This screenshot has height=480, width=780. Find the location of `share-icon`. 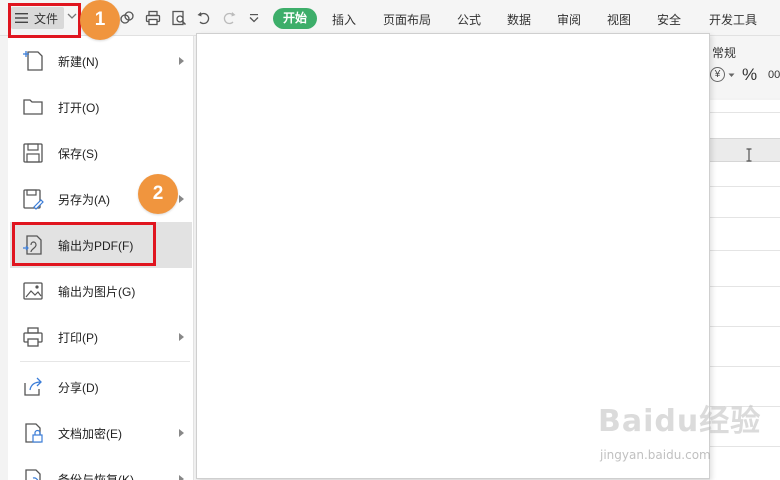

share-icon is located at coordinates (33, 386).